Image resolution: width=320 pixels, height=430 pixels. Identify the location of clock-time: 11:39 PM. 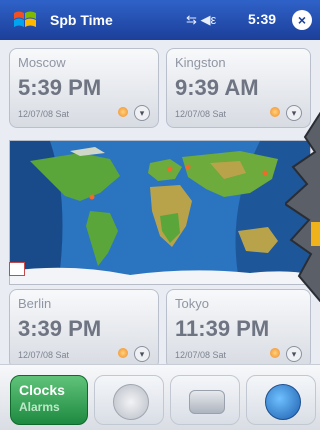
(222, 328).